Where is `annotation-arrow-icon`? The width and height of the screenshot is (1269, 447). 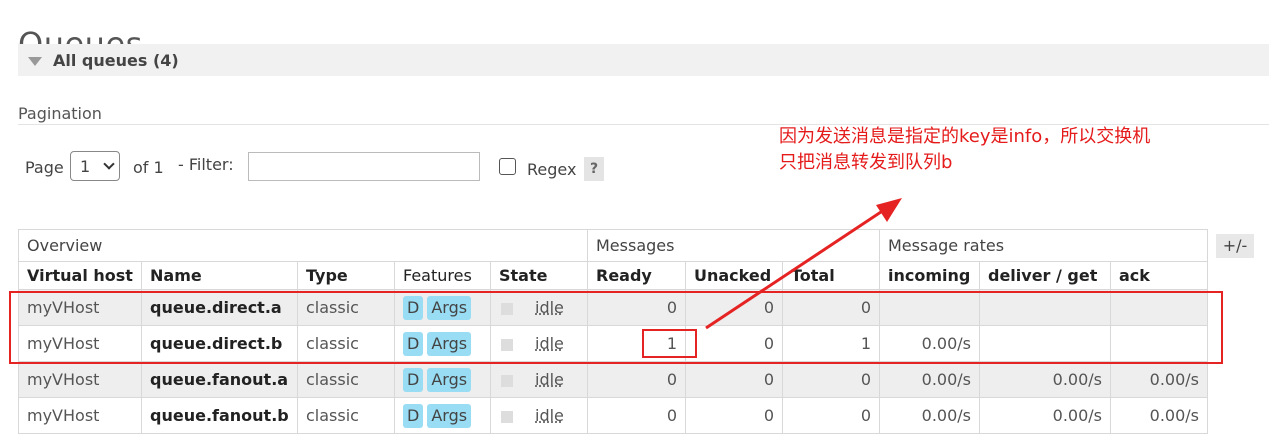
annotation-arrow-icon is located at coordinates (803, 264).